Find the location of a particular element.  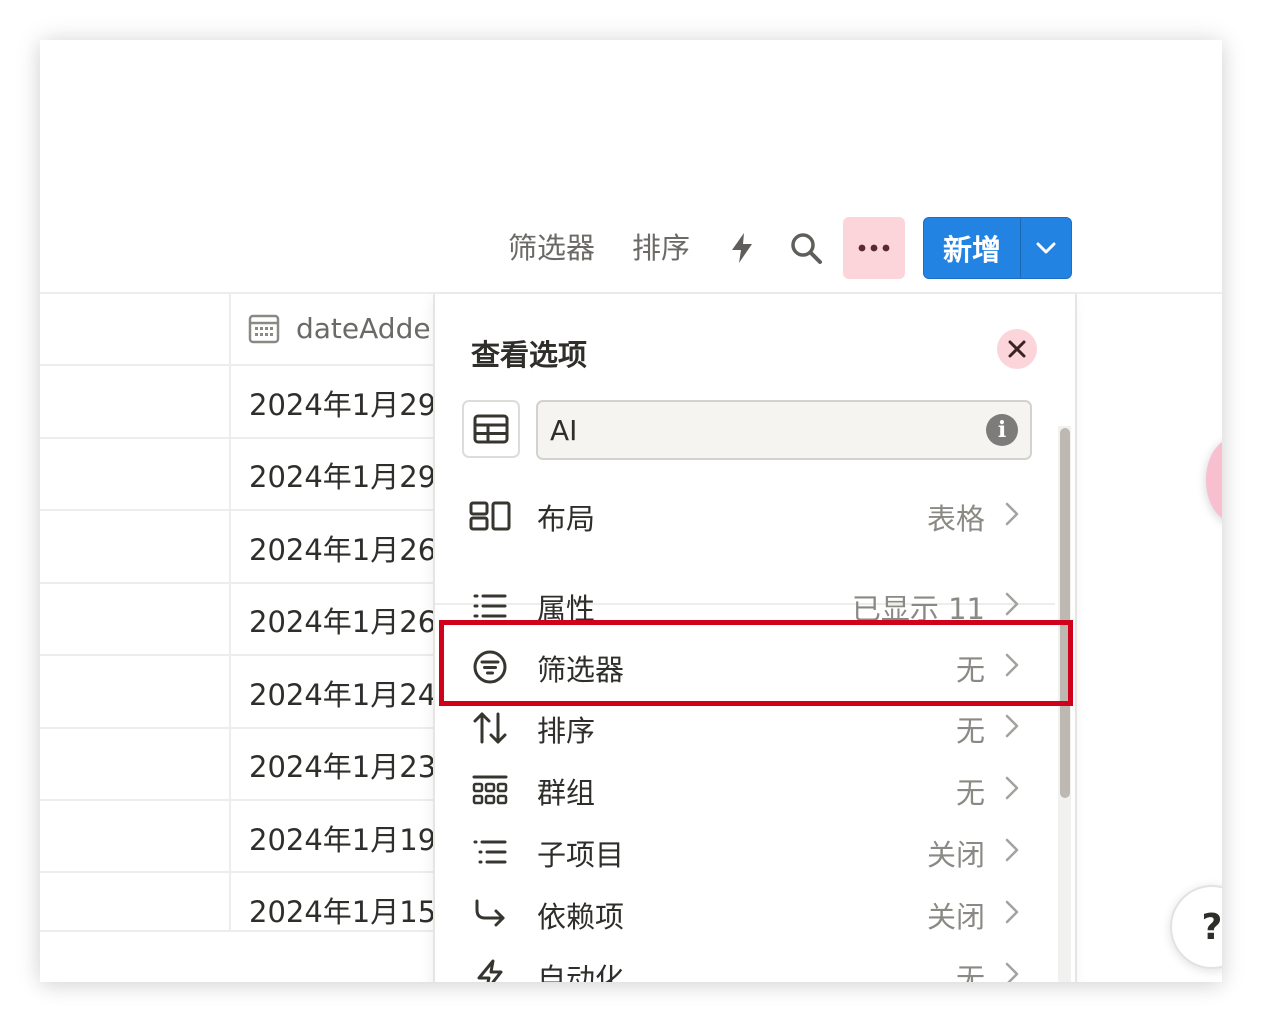

option-layout: 布局 表格 is located at coordinates (745, 516).